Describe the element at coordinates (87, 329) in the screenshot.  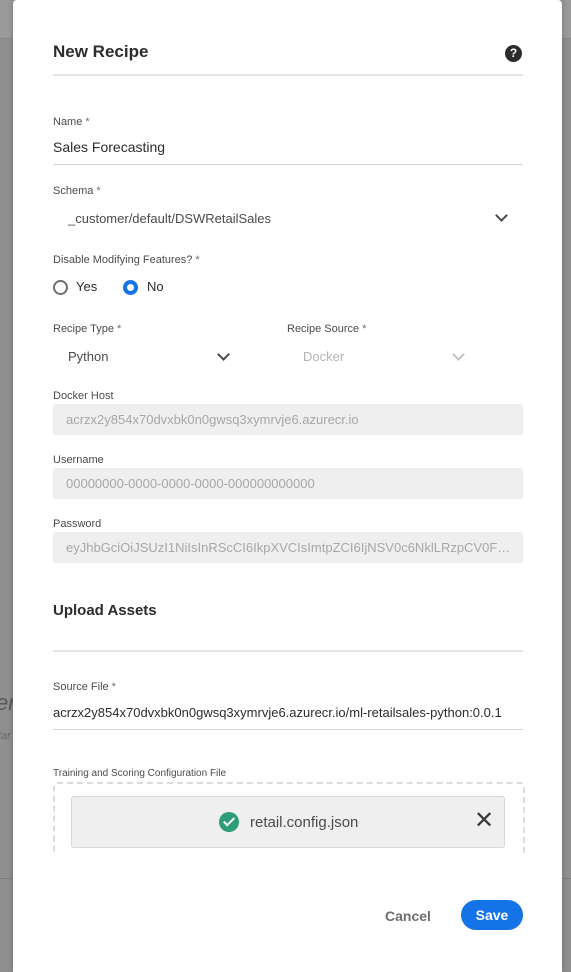
I see `recipe-type-label: Recipe Type *` at that location.